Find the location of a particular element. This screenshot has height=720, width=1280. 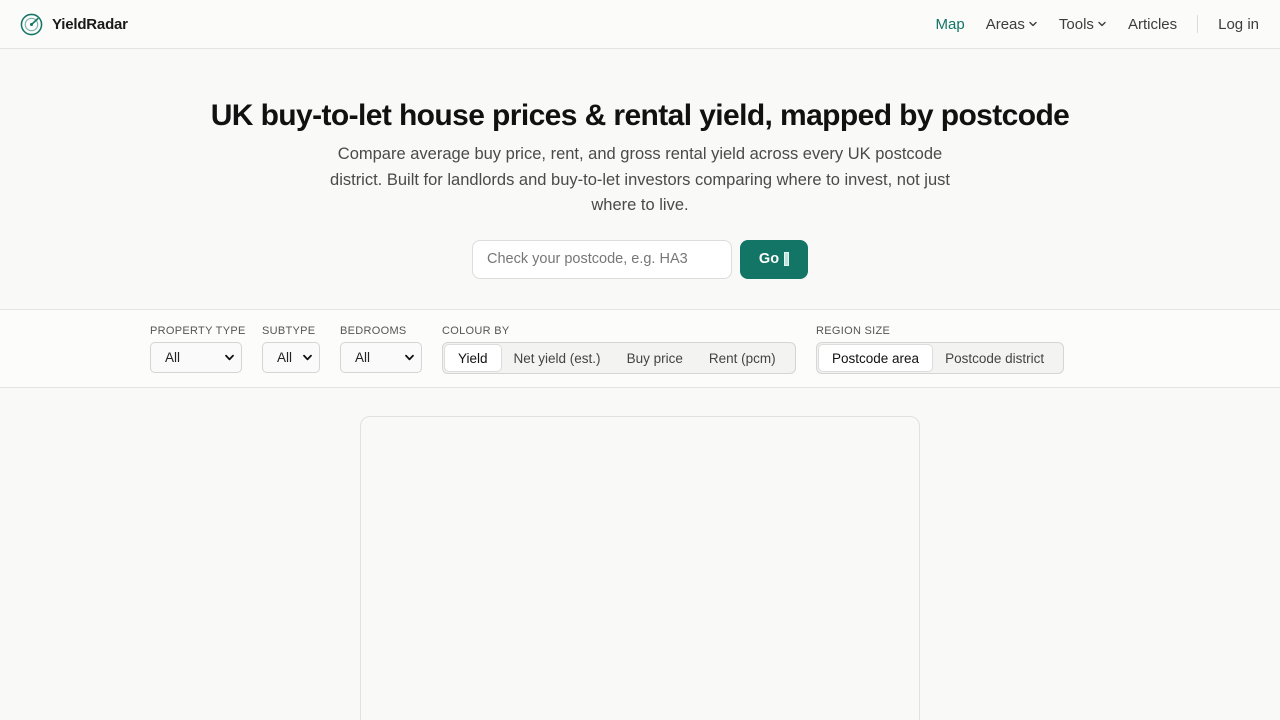

colour-by-label: COLOUR BY is located at coordinates (476, 331).